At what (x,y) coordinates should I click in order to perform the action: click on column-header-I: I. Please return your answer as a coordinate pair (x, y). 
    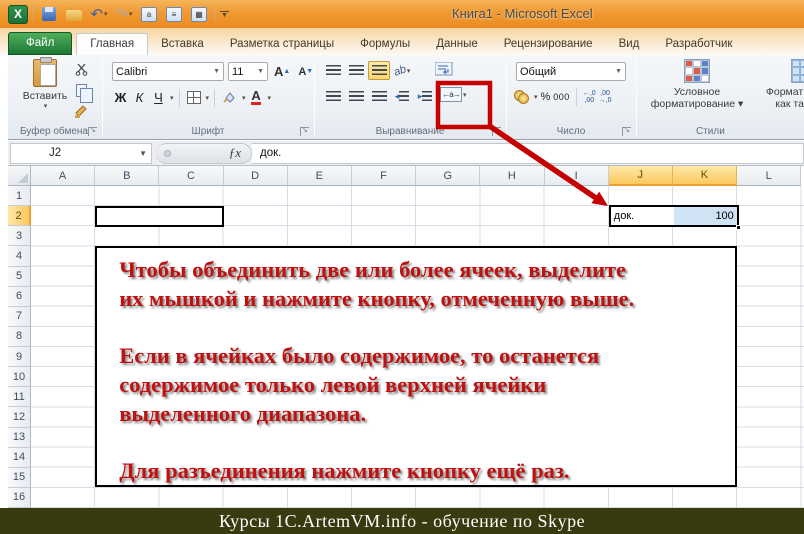
    Looking at the image, I should click on (576, 176).